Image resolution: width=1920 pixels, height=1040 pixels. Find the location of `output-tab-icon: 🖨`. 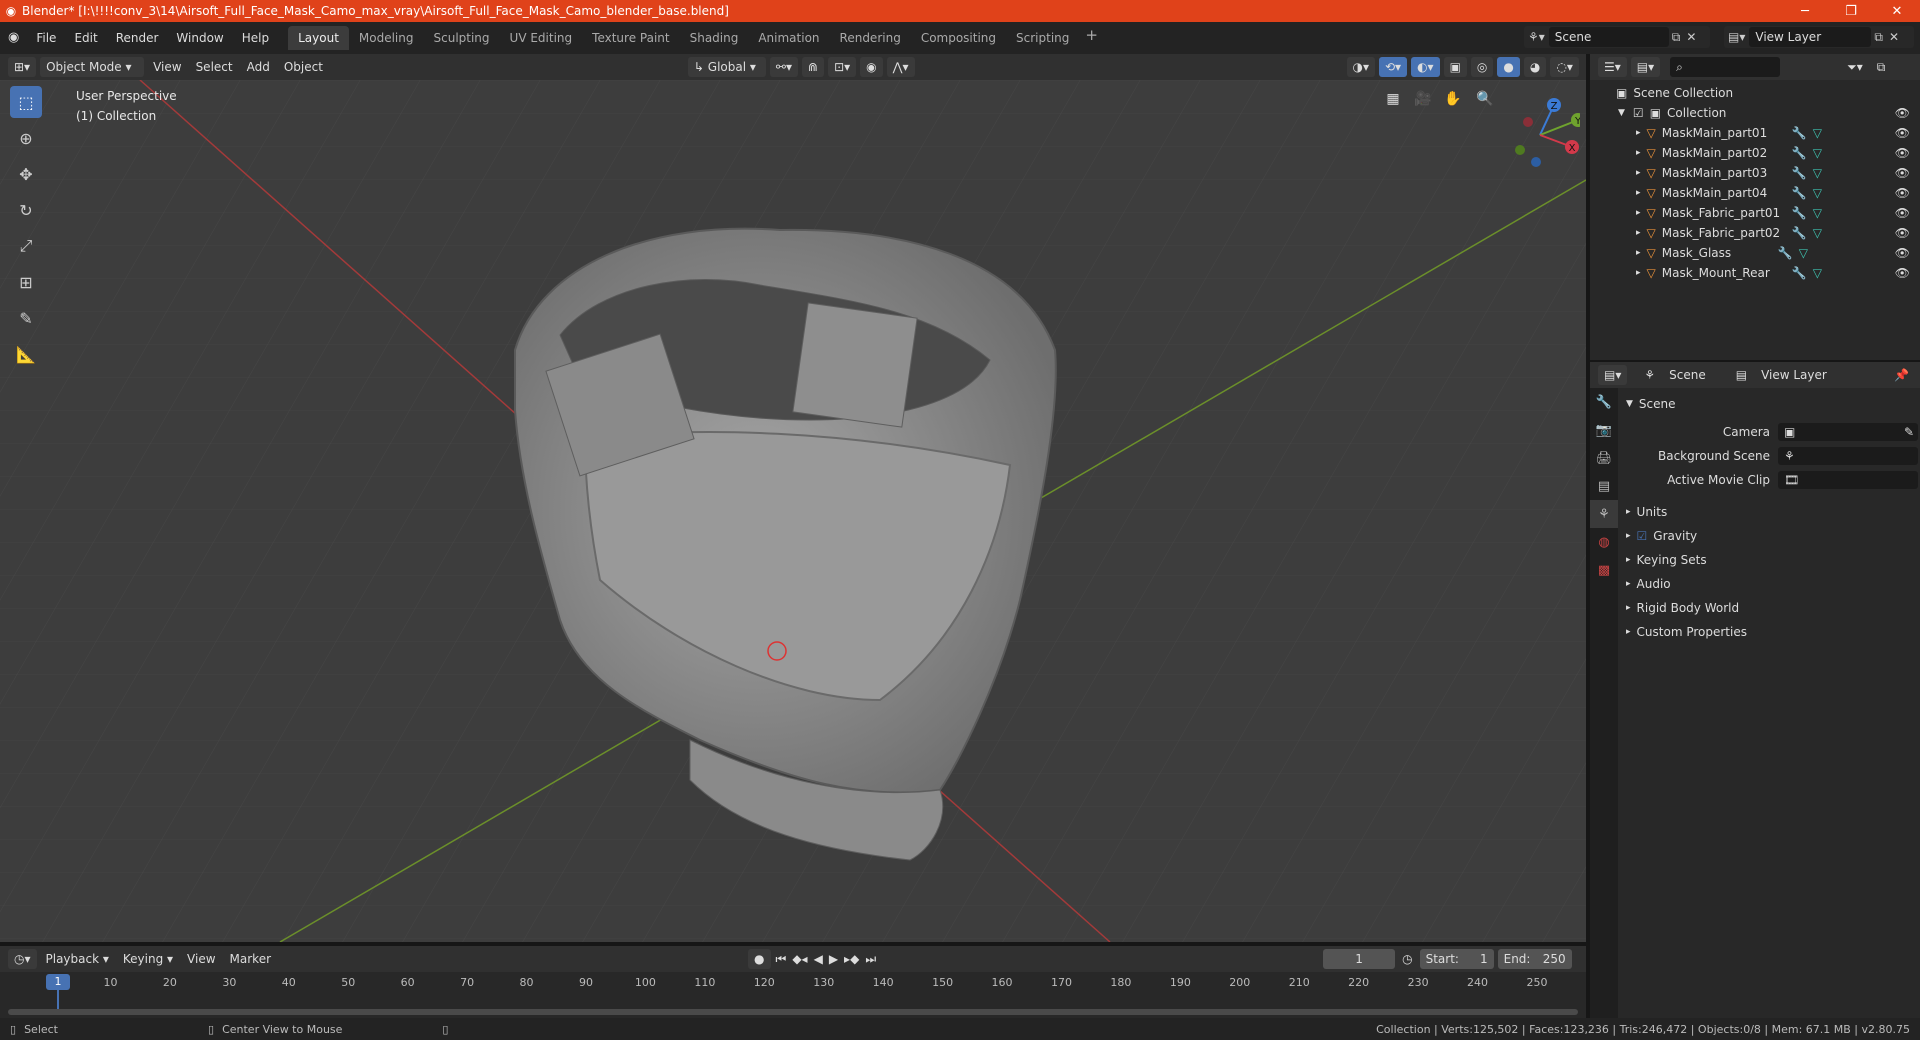

output-tab-icon: 🖨 is located at coordinates (1604, 458).